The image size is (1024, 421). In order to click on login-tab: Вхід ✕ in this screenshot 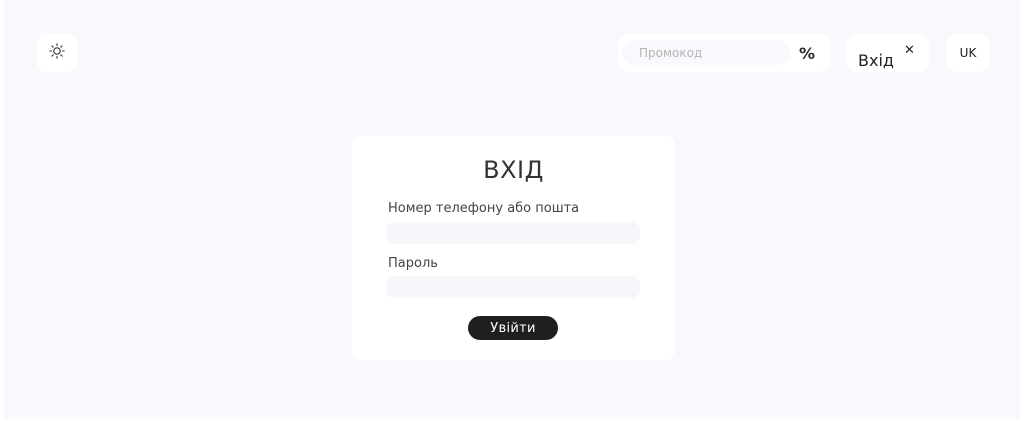, I will do `click(887, 53)`.